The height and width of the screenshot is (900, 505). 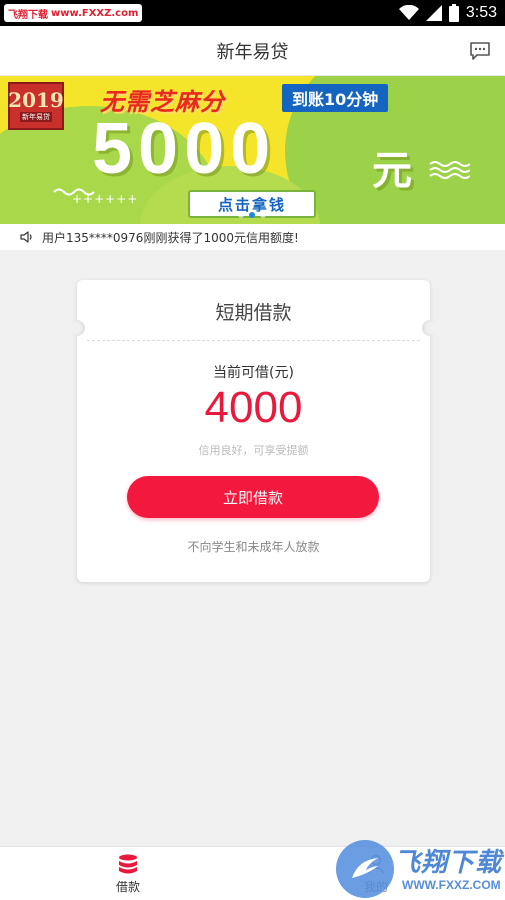 What do you see at coordinates (36, 100) in the screenshot?
I see `brand-logo-glyph: 2019` at bounding box center [36, 100].